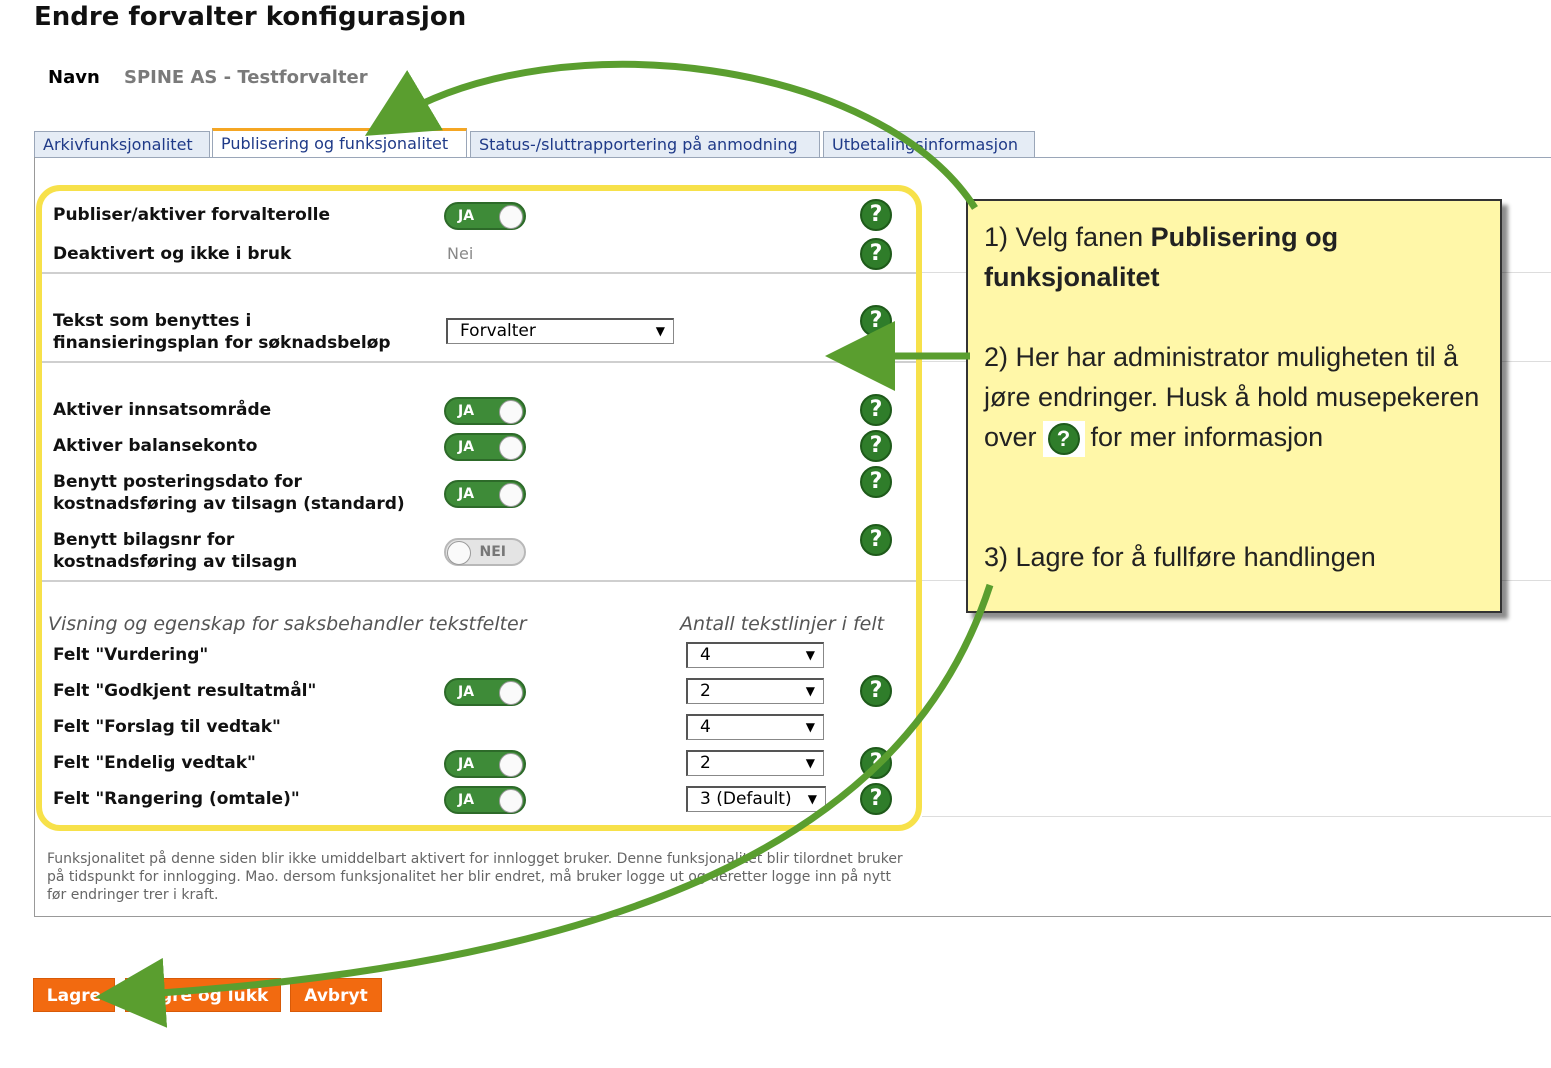 This screenshot has width=1551, height=1068. I want to click on arrow-to-tab, so click(671, 135).